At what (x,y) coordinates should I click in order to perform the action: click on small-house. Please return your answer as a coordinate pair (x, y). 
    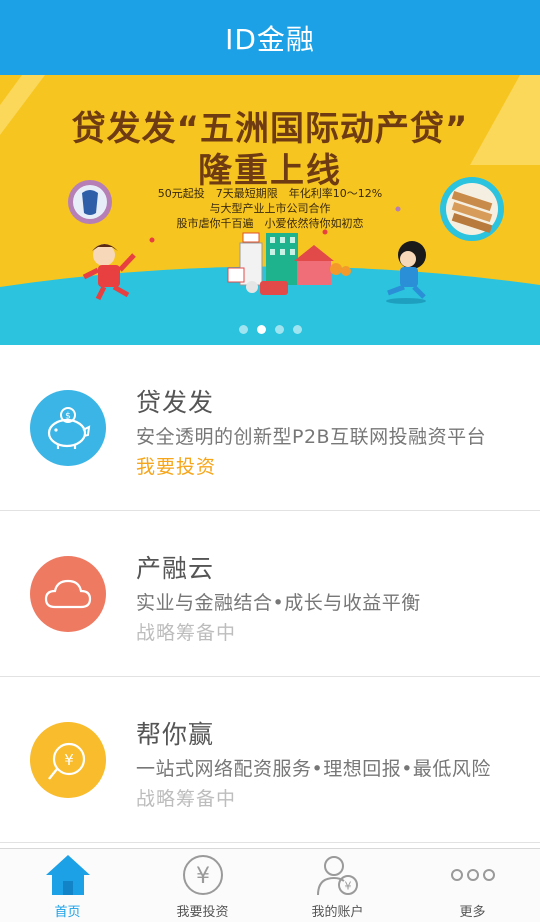
    Looking at the image, I should click on (236, 275).